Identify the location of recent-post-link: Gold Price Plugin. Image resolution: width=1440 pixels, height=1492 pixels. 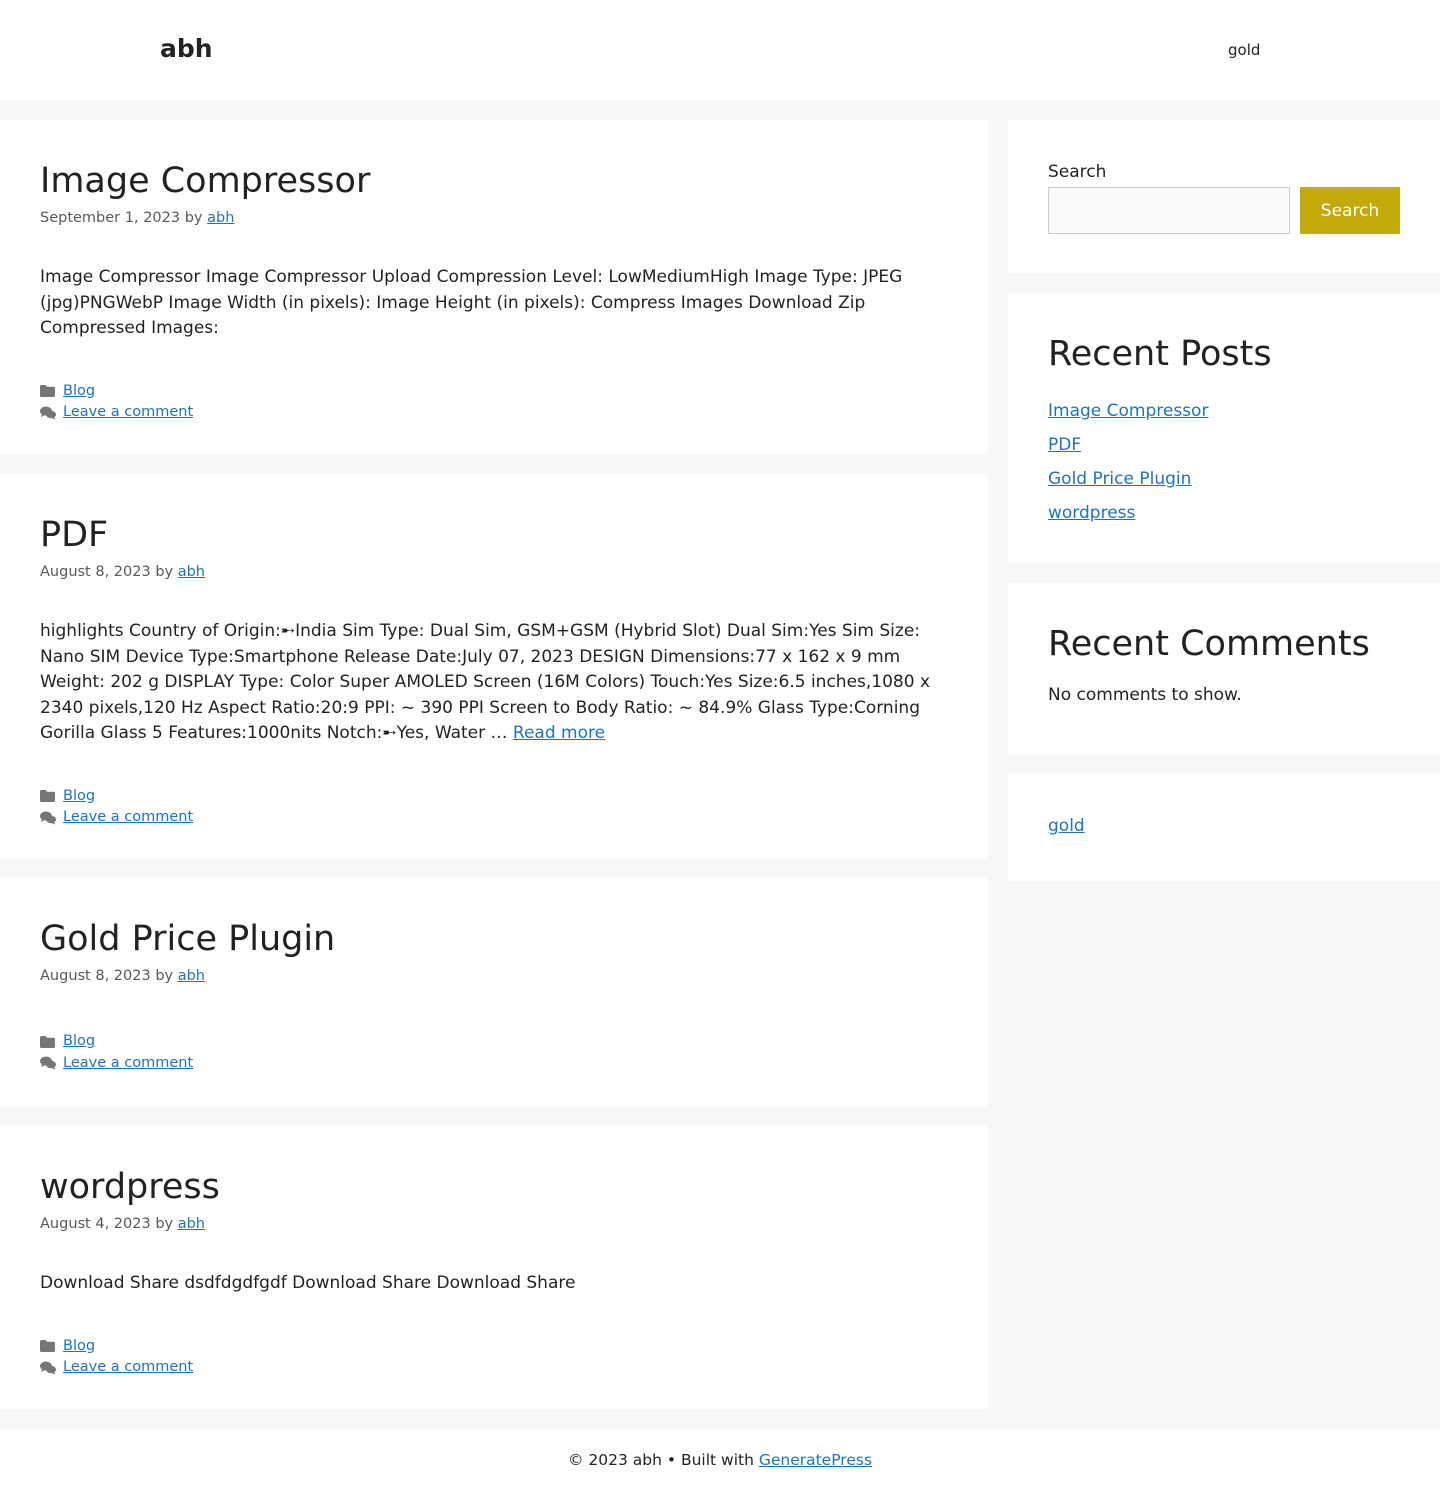
(1119, 479).